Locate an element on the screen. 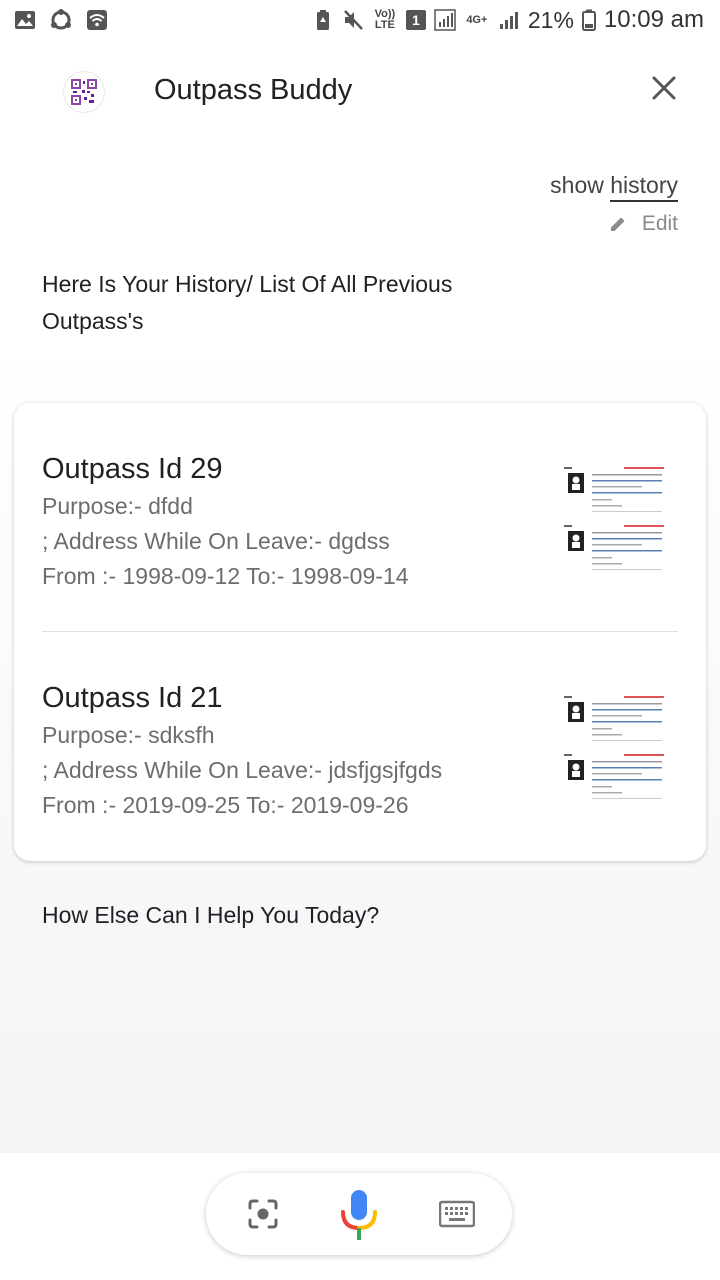 Image resolution: width=720 pixels, height=1280 pixels. lens-button is located at coordinates (263, 1214).